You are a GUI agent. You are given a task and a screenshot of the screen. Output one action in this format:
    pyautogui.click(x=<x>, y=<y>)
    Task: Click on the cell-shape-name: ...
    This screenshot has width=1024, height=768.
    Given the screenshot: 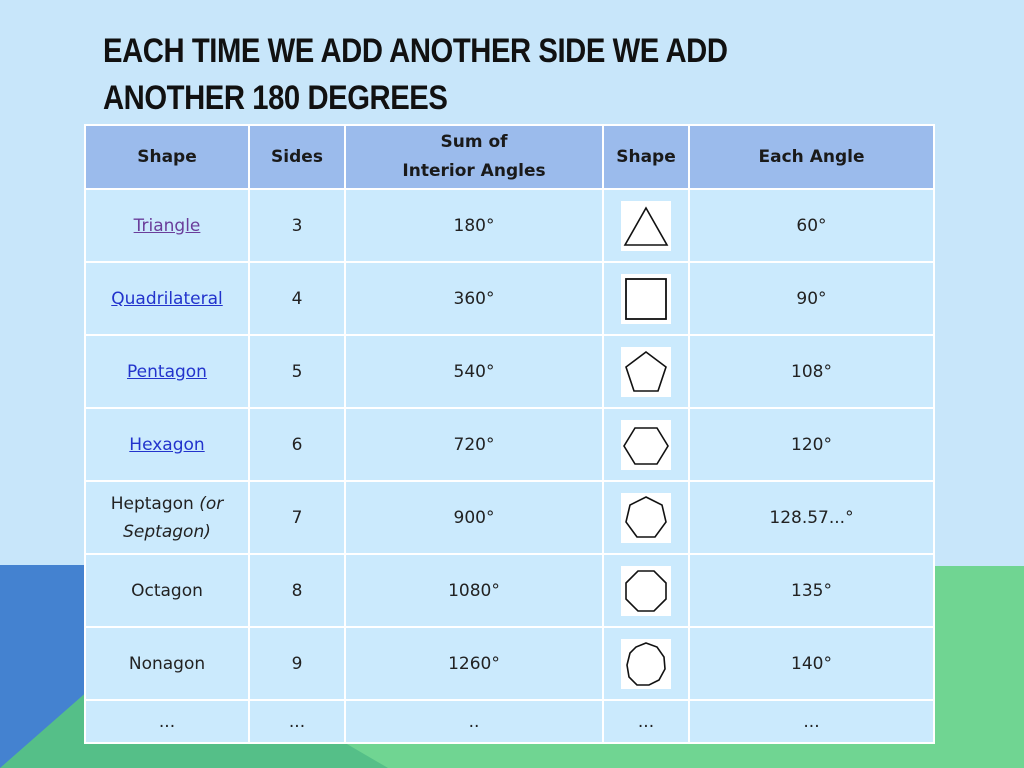 What is the action you would take?
    pyautogui.click(x=167, y=721)
    